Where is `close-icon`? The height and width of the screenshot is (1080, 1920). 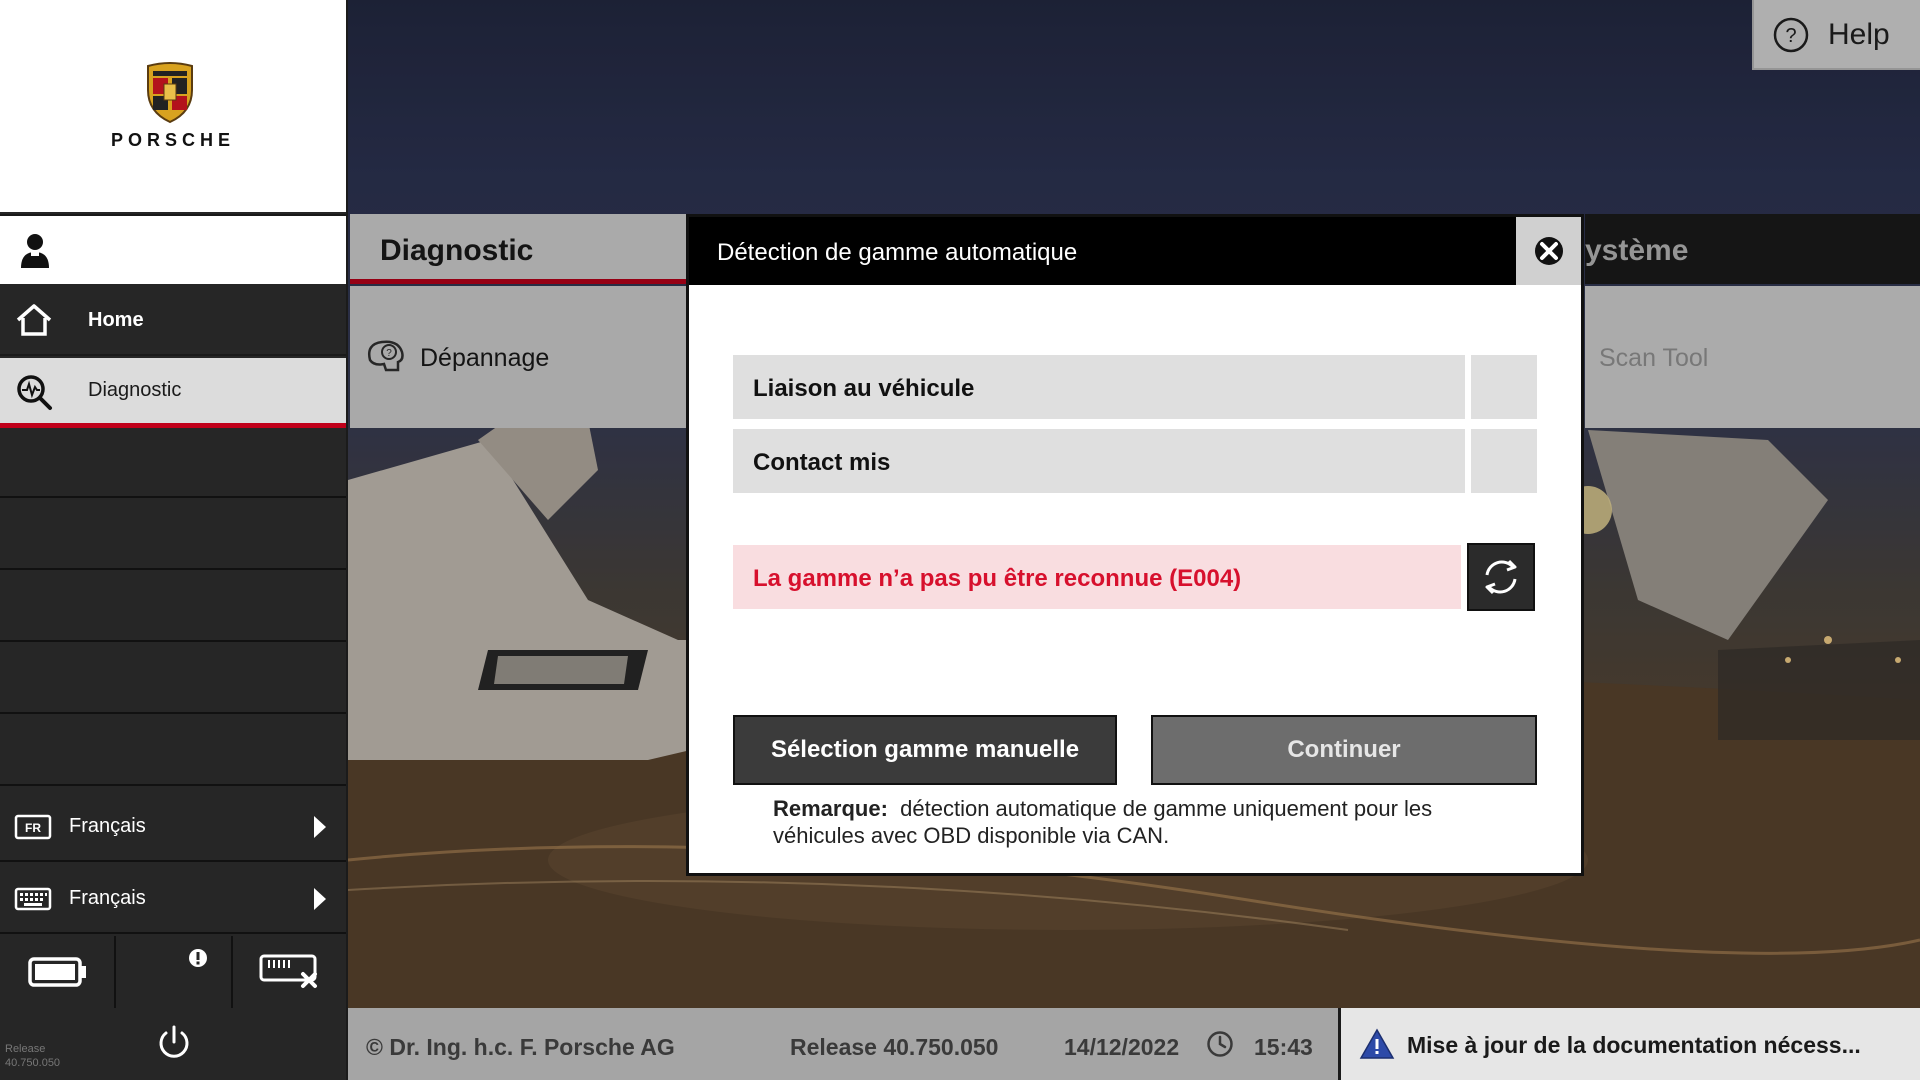
close-icon is located at coordinates (1549, 251).